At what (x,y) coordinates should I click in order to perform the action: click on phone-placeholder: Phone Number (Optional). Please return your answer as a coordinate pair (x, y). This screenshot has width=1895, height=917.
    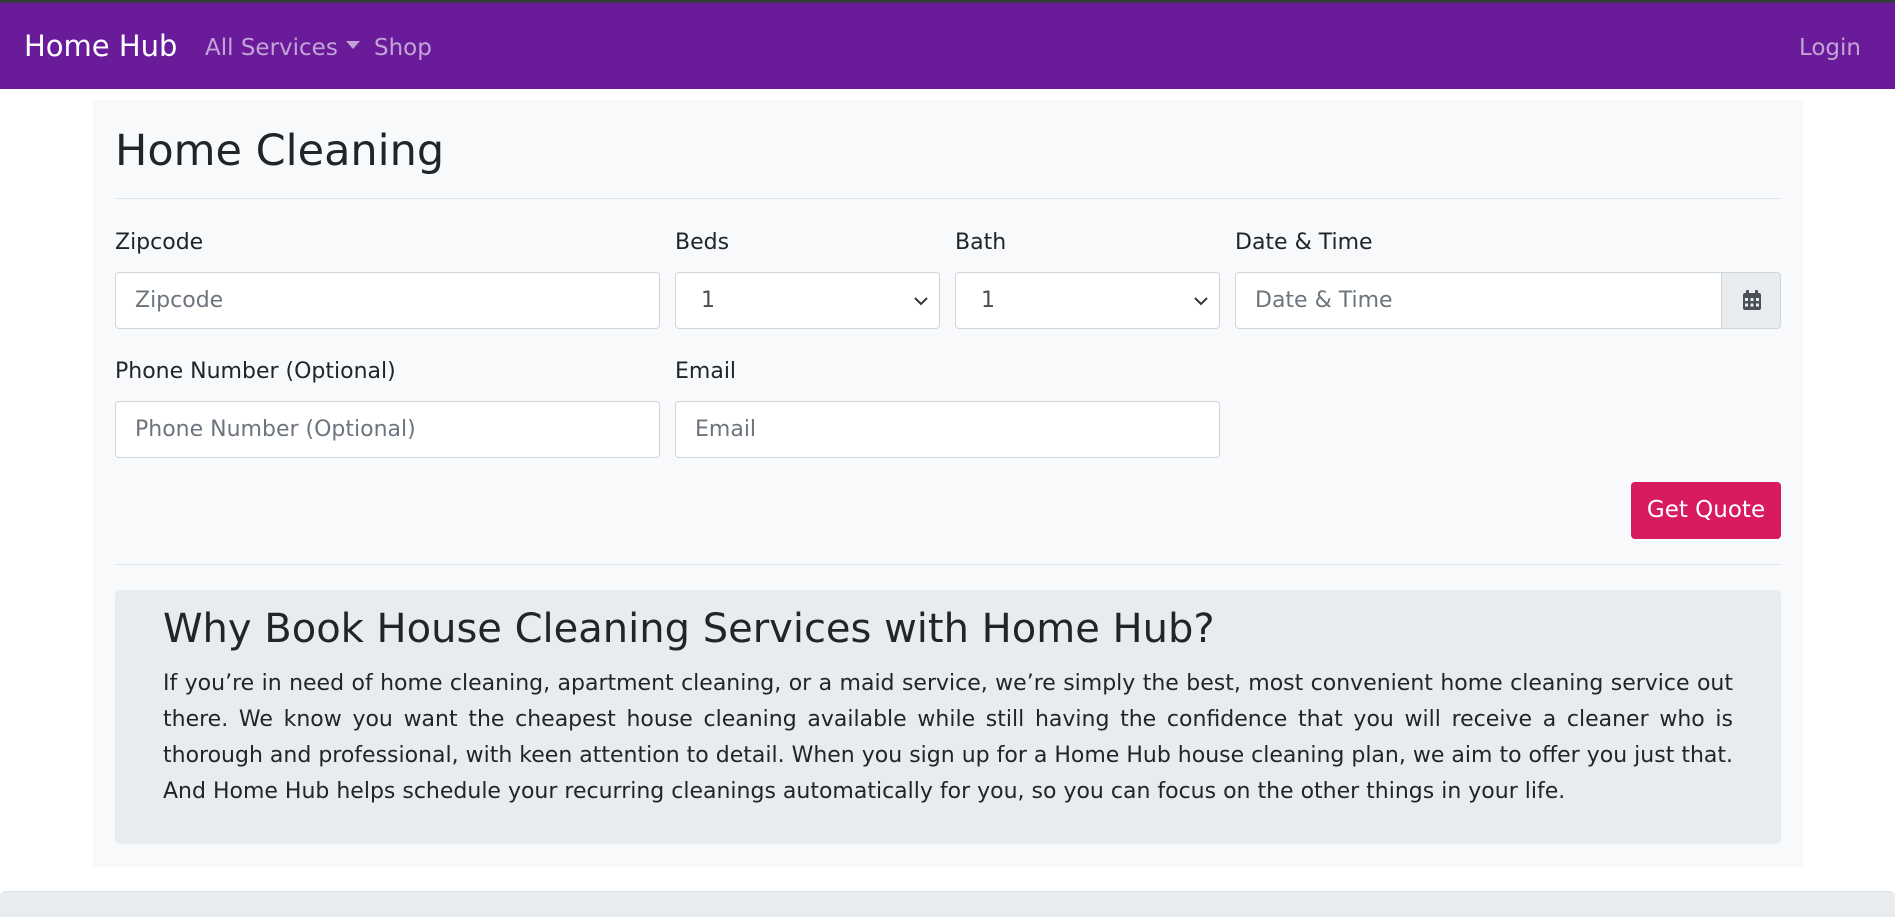
    Looking at the image, I should click on (275, 429).